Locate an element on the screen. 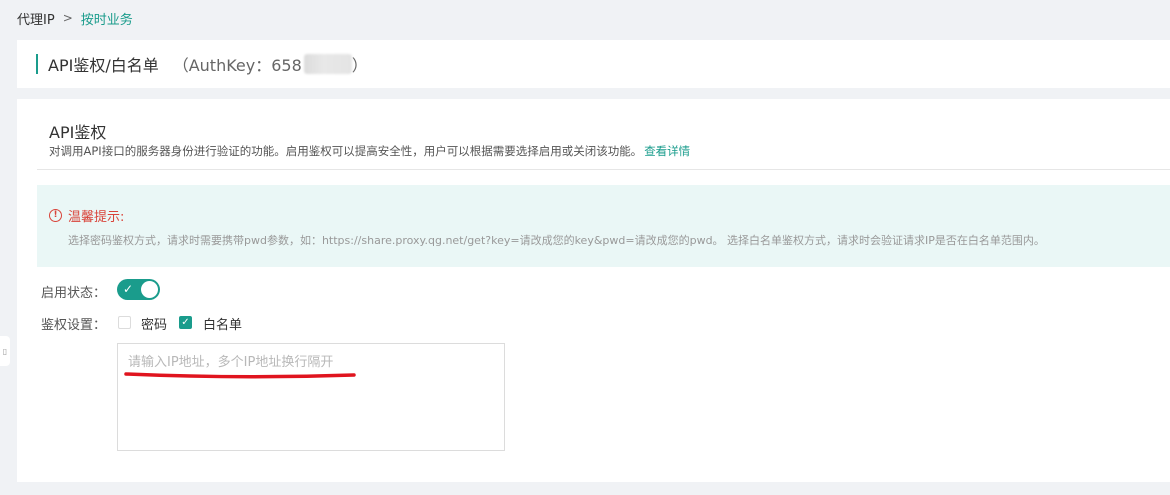  alert-circle-icon: ! is located at coordinates (55, 215).